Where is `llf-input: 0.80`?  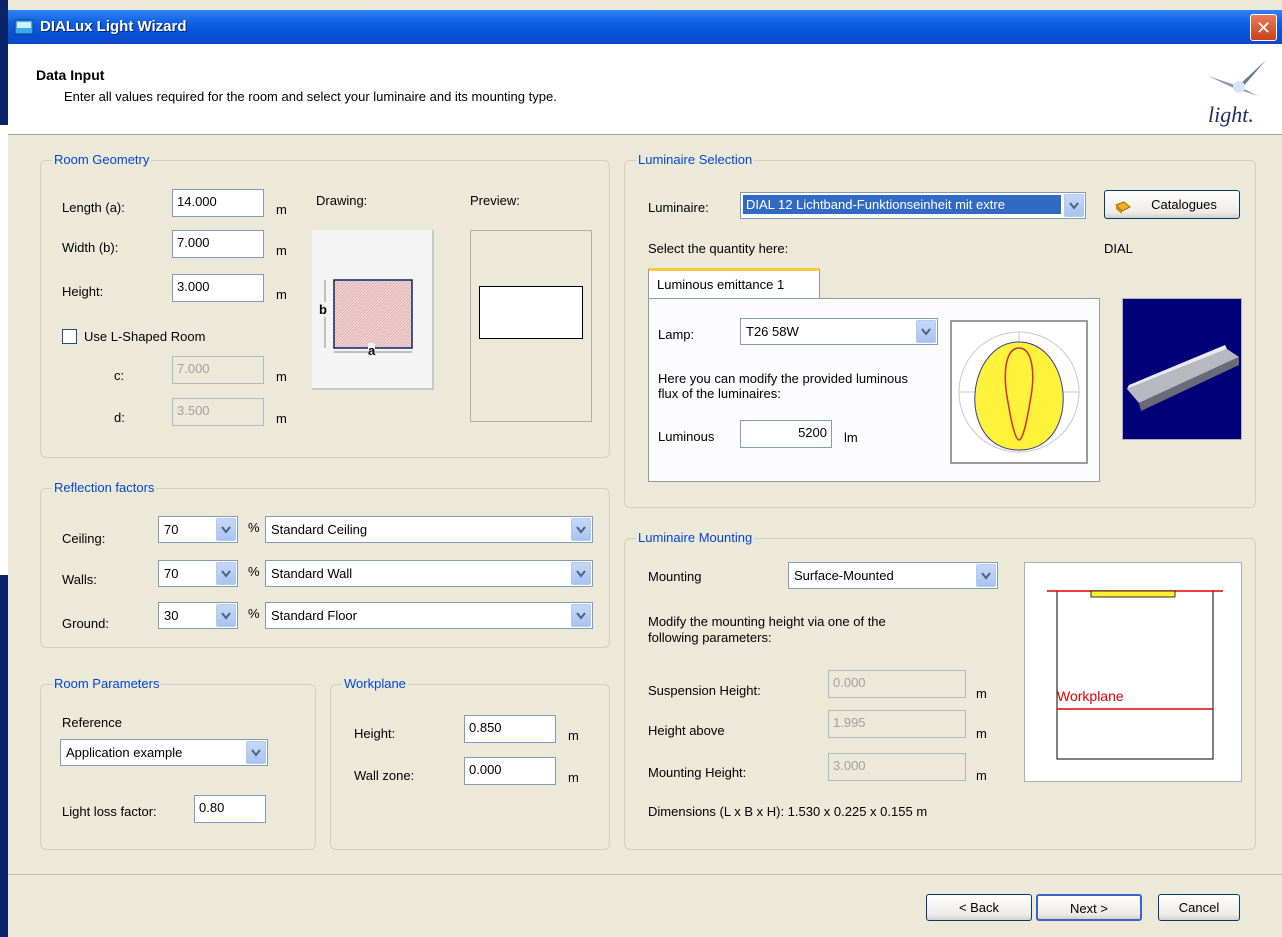 llf-input: 0.80 is located at coordinates (230, 809).